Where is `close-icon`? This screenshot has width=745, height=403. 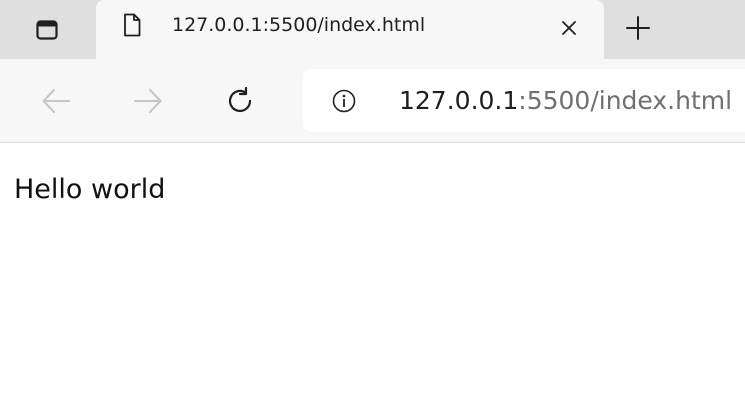
close-icon is located at coordinates (569, 28).